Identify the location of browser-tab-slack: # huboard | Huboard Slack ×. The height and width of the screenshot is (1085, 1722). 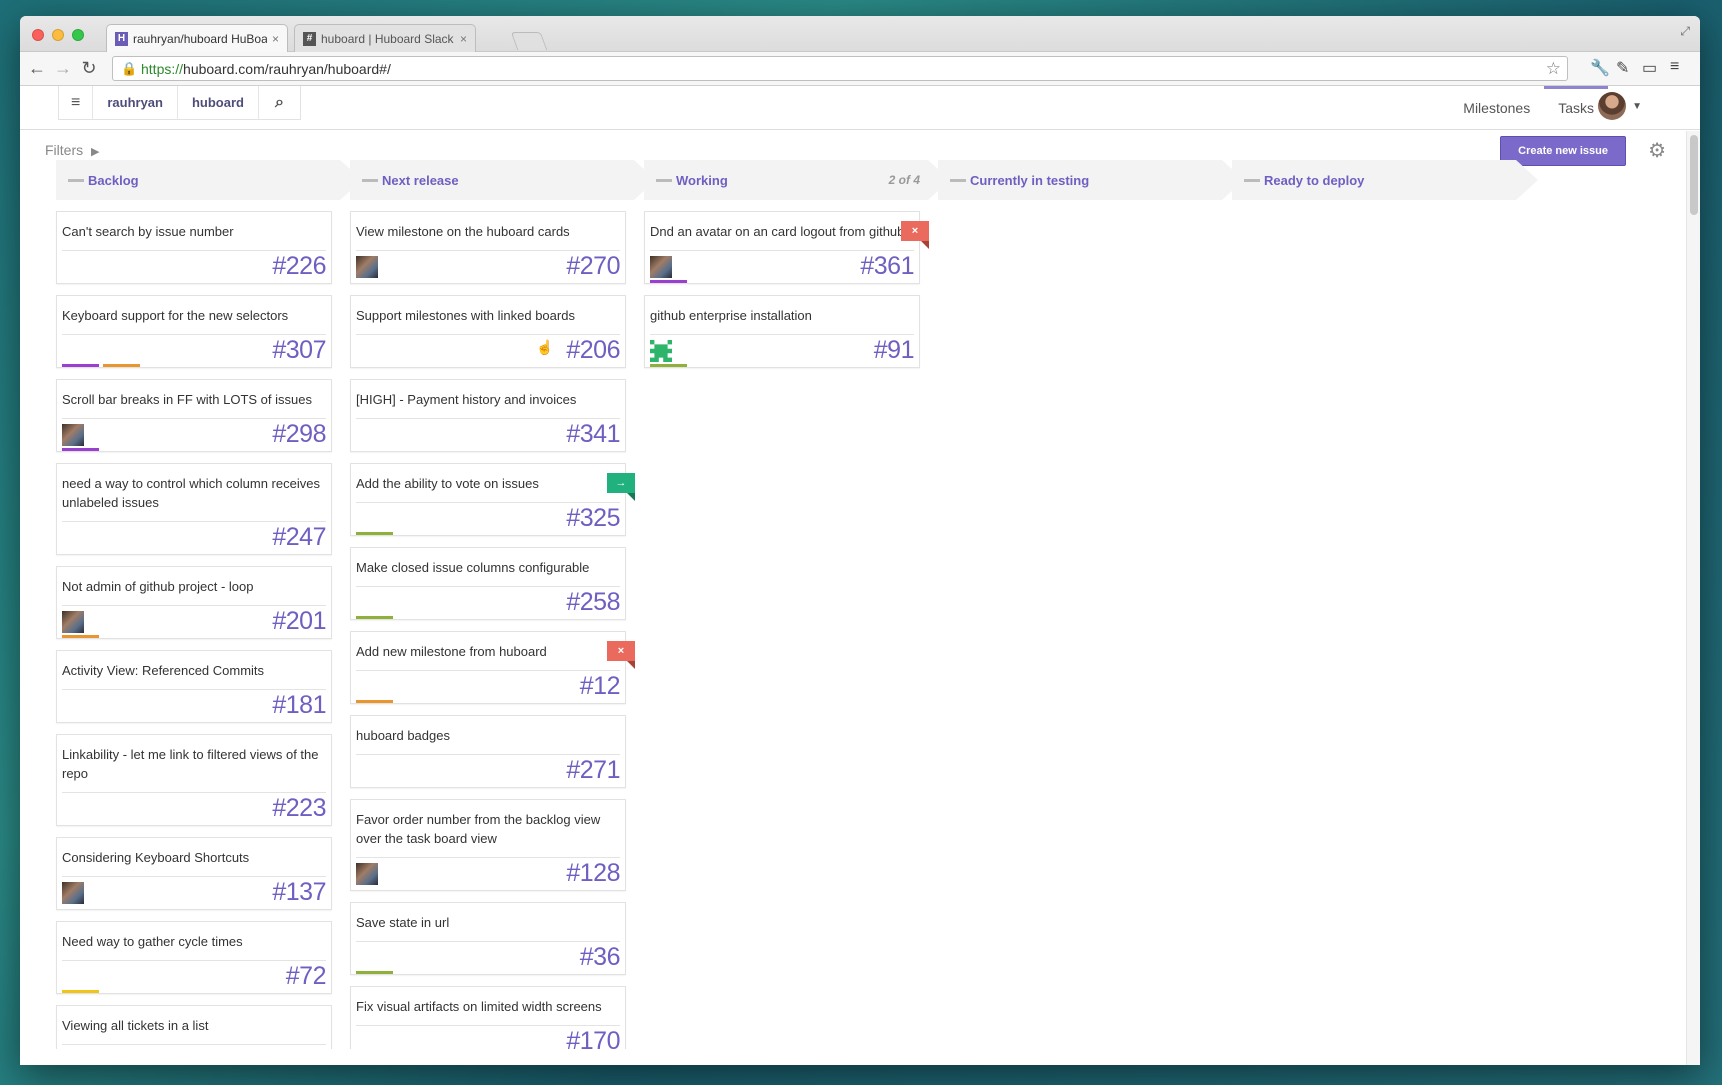
(385, 38).